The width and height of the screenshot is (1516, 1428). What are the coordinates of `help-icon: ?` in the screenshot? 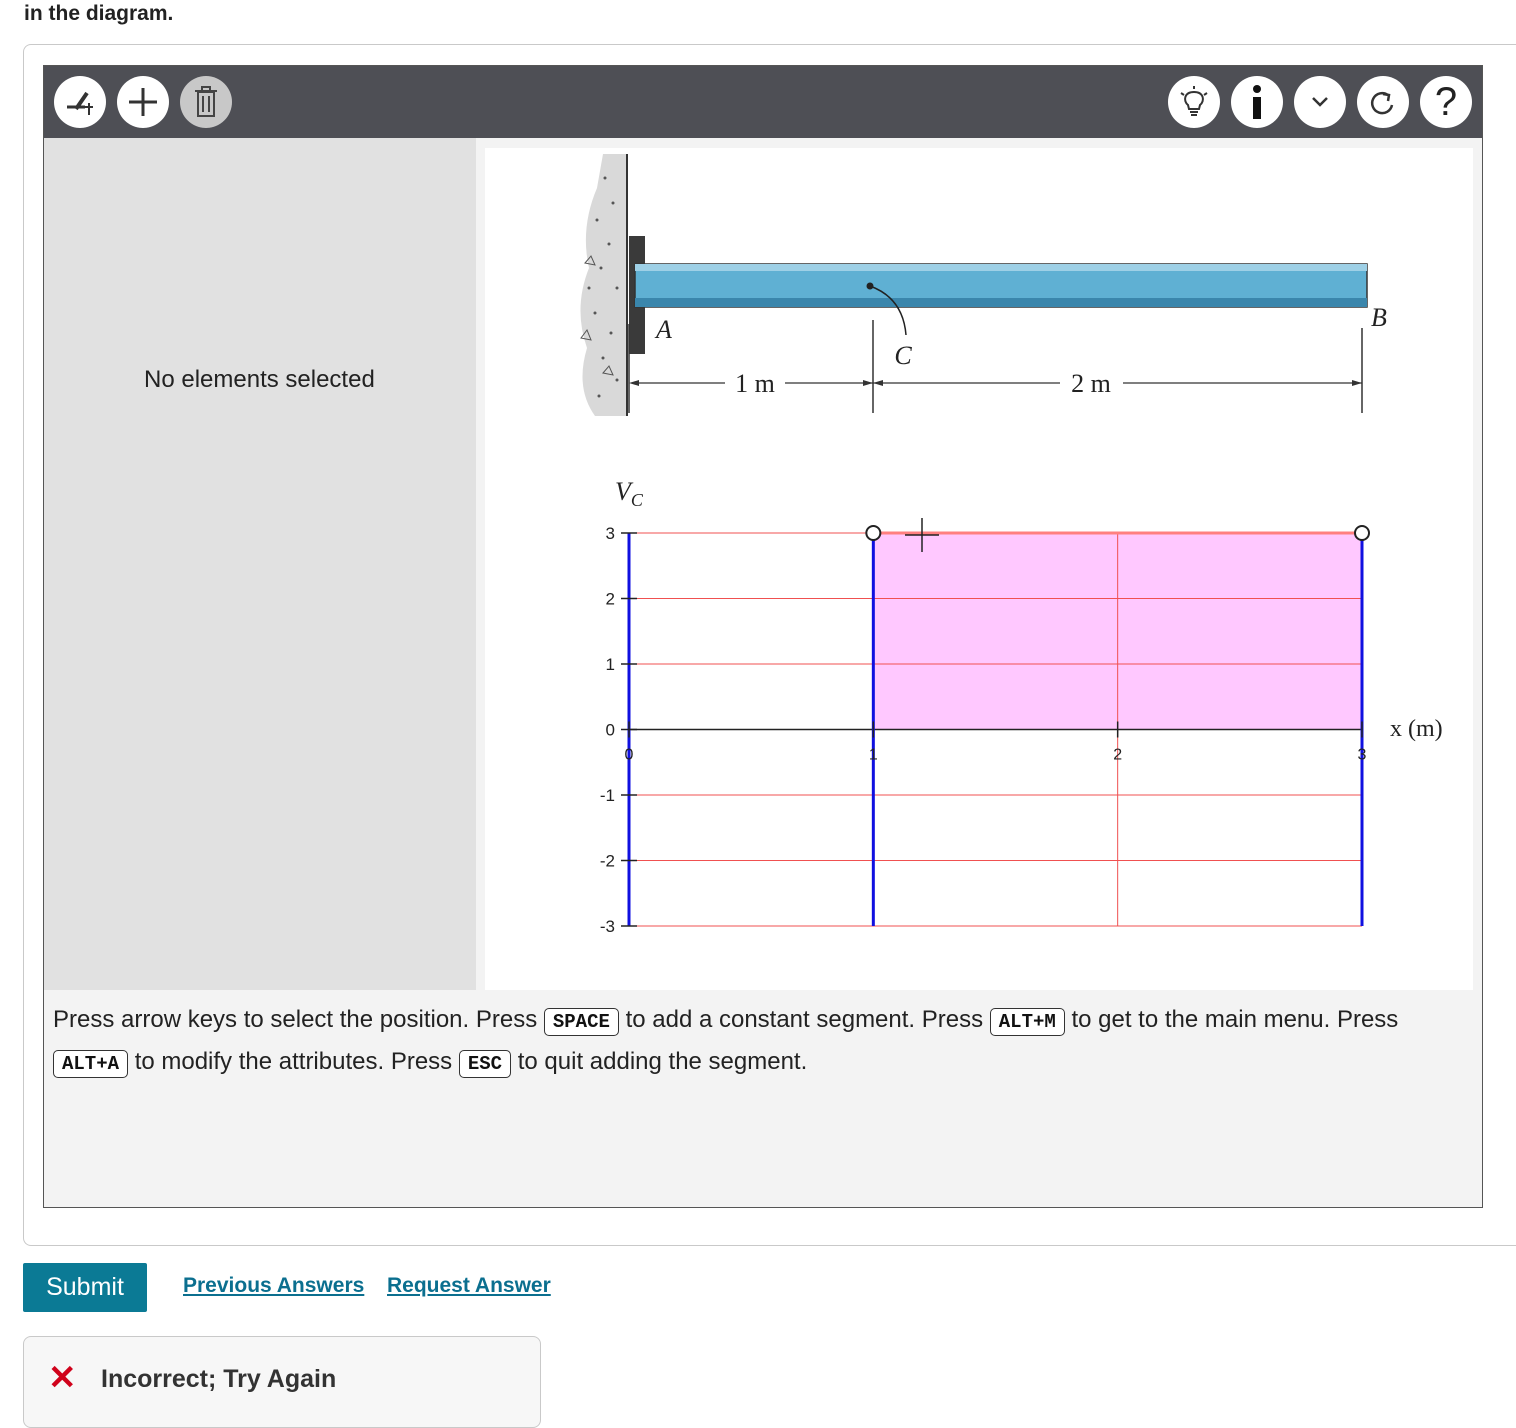 It's located at (1446, 102).